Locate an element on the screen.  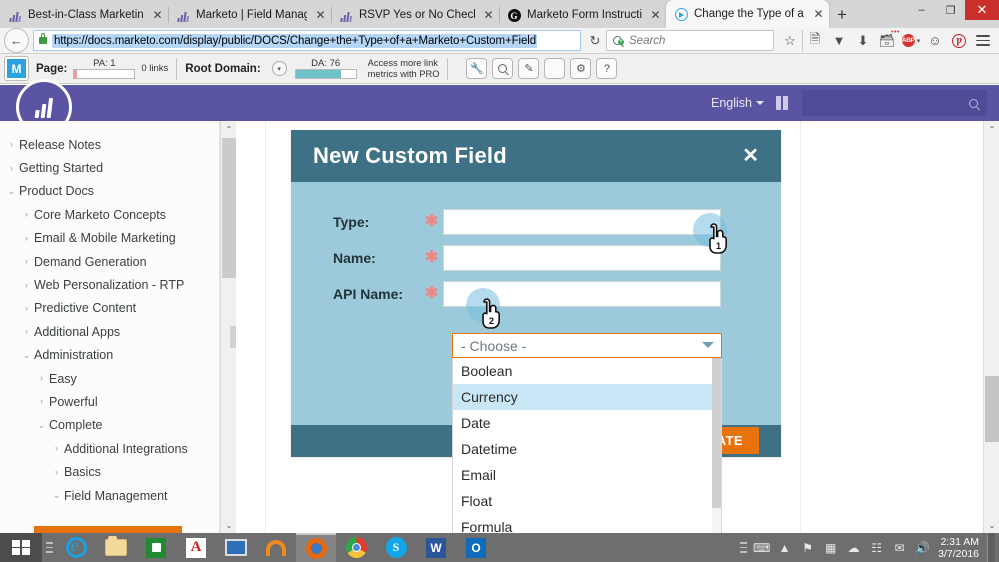
download-icon: ⬇ is located at coordinates (863, 41).